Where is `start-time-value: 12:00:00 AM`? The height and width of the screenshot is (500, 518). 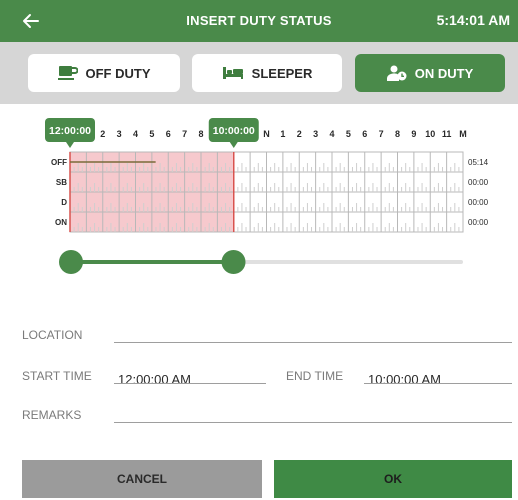 start-time-value: 12:00:00 AM is located at coordinates (154, 379).